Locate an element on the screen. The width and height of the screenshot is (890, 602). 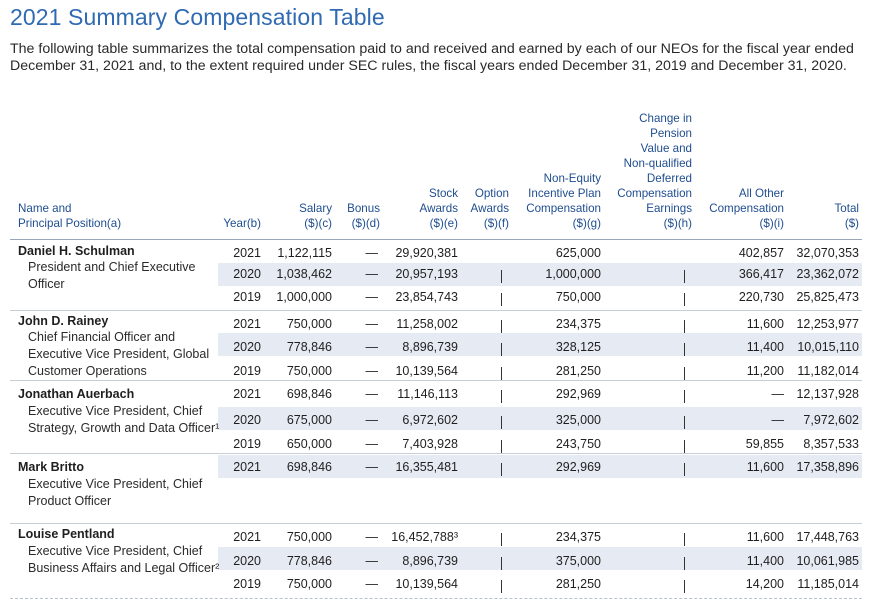
cell-salary: 698,846 is located at coordinates (309, 467).